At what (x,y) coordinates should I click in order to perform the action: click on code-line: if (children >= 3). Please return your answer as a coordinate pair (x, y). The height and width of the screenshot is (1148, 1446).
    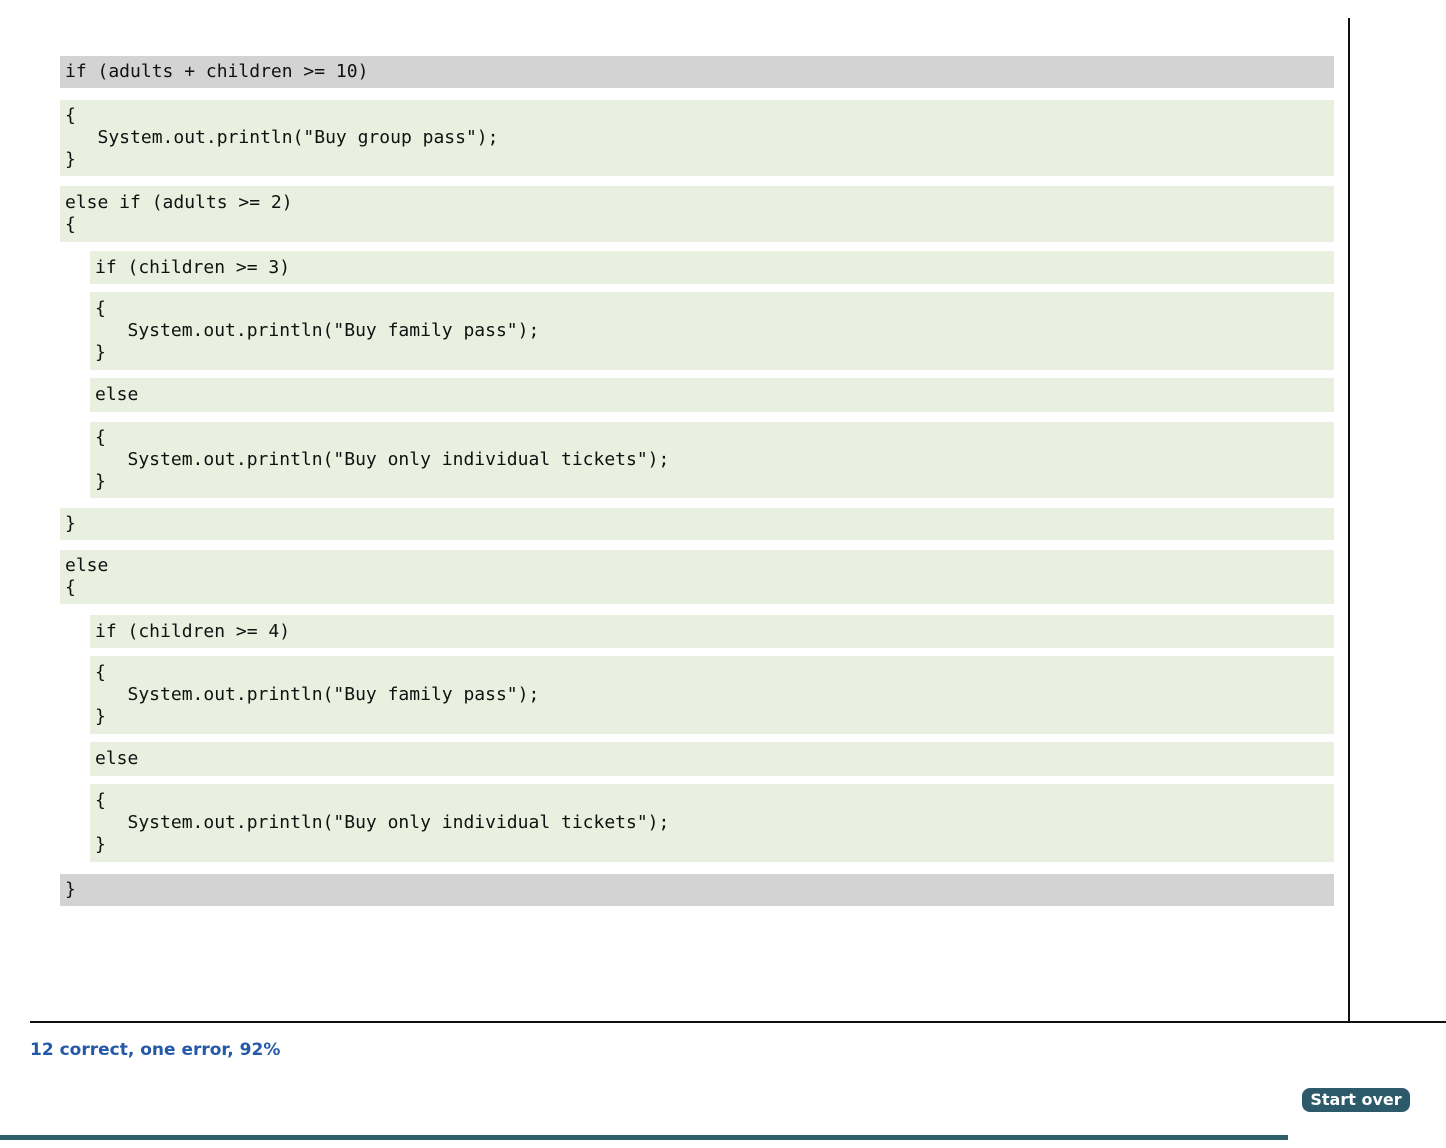
    Looking at the image, I should click on (193, 267).